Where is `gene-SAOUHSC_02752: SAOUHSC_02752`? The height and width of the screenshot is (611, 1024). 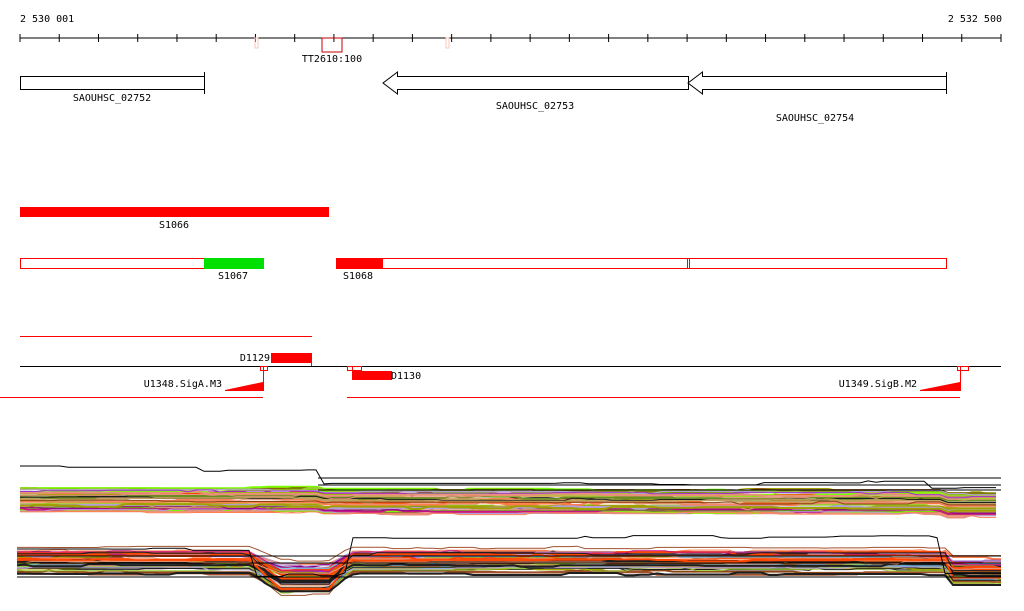
gene-SAOUHSC_02752: SAOUHSC_02752 is located at coordinates (112, 88).